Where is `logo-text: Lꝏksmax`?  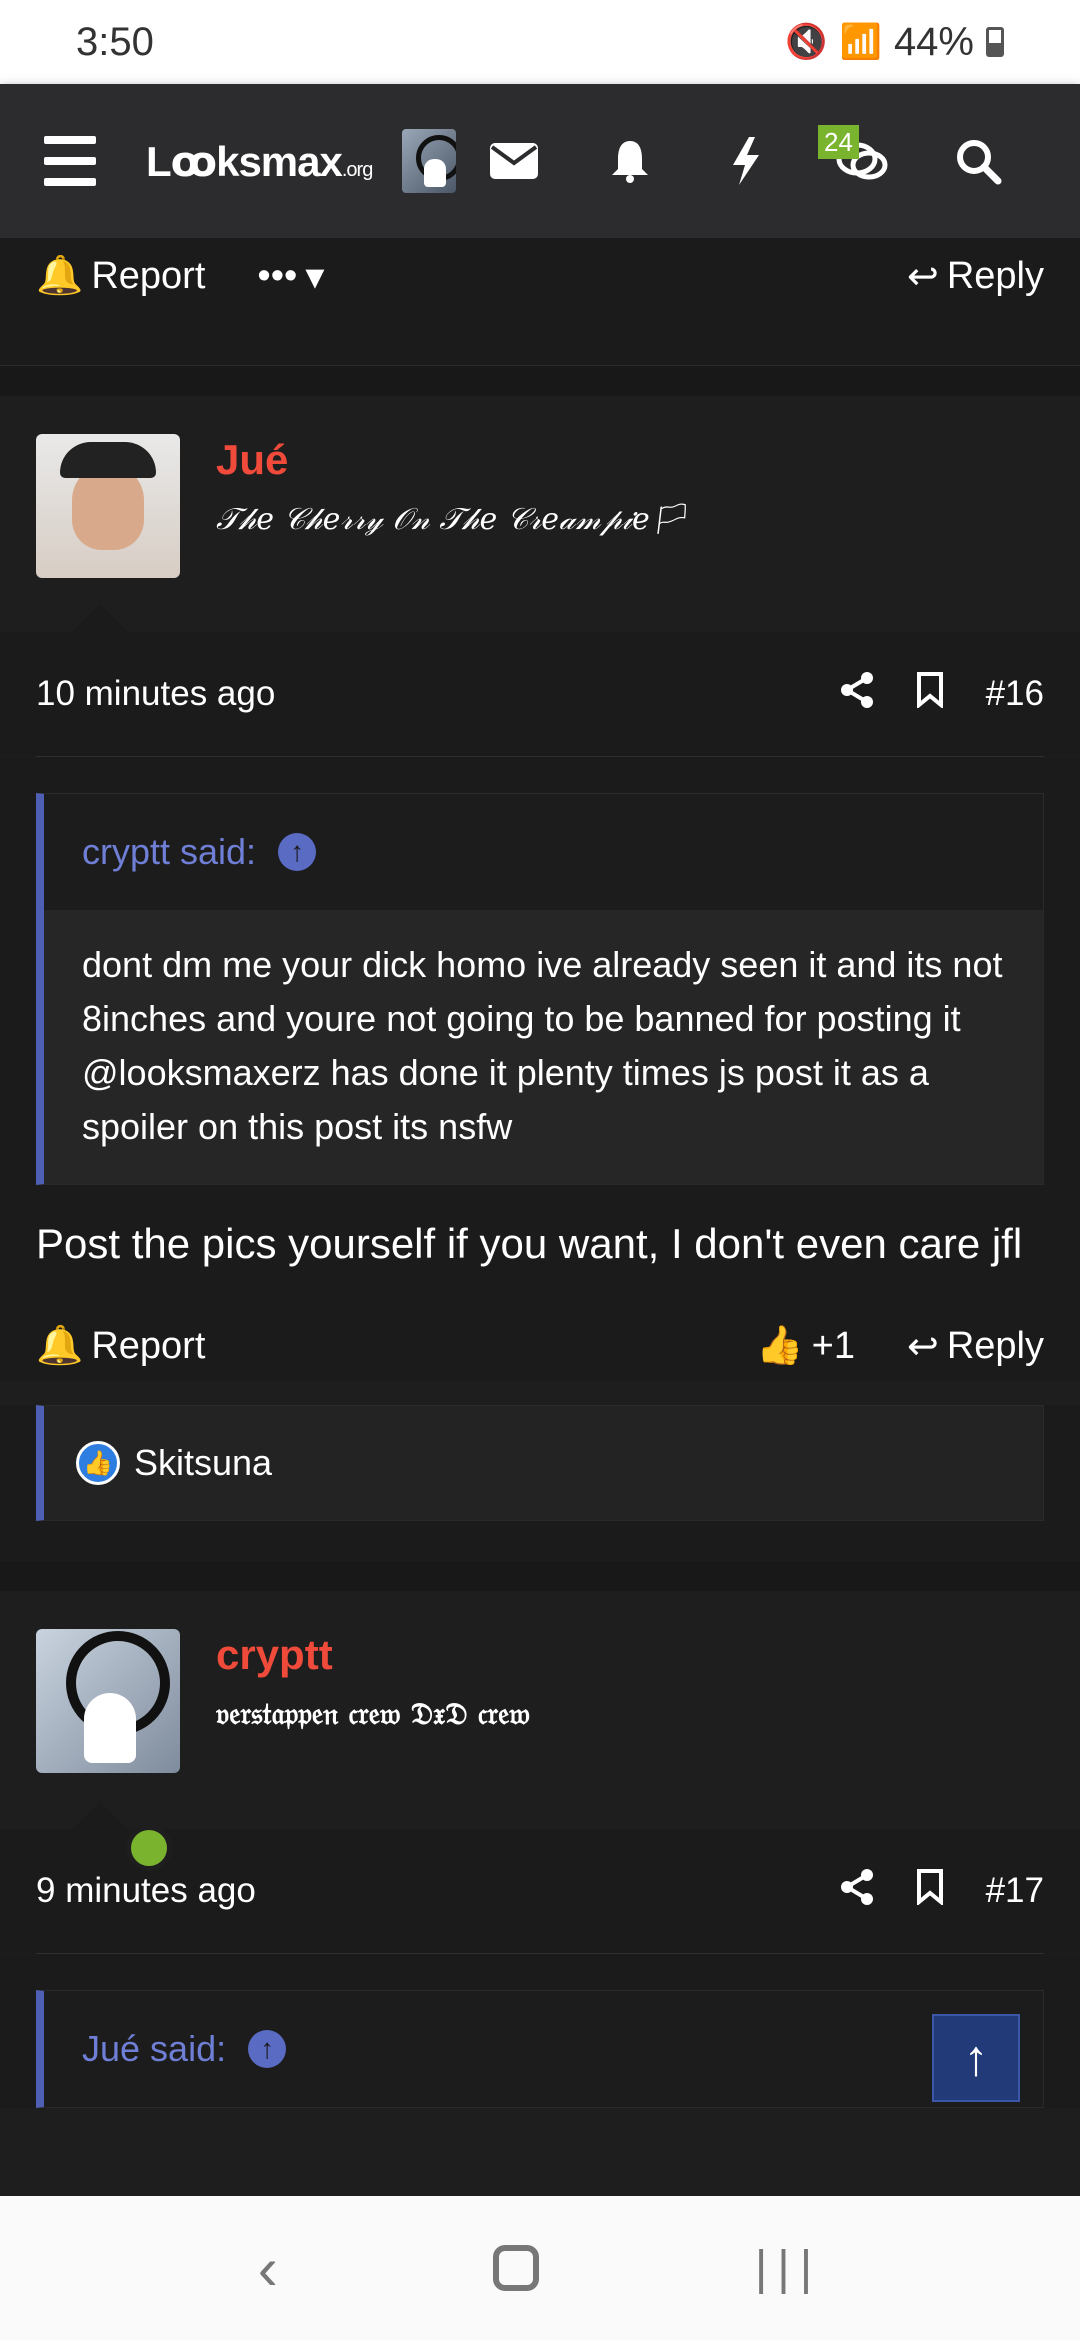
logo-text: Lꝏksmax is located at coordinates (244, 161).